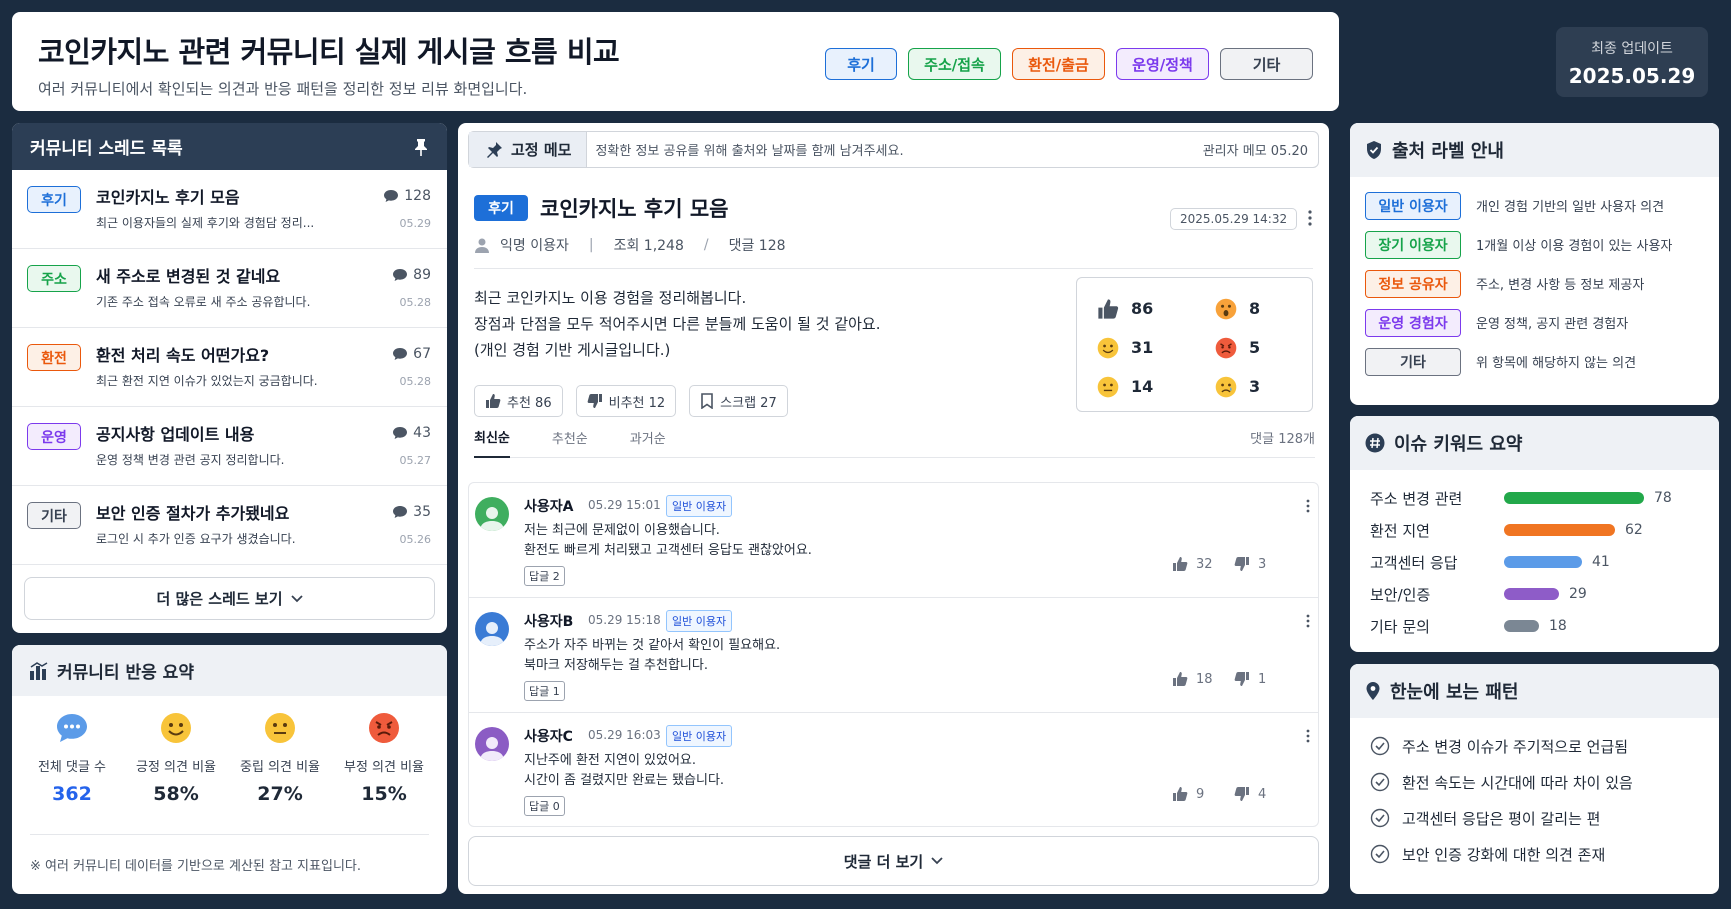 This screenshot has height=909, width=1731. What do you see at coordinates (648, 438) in the screenshot?
I see `tab-oldest: 과거순` at bounding box center [648, 438].